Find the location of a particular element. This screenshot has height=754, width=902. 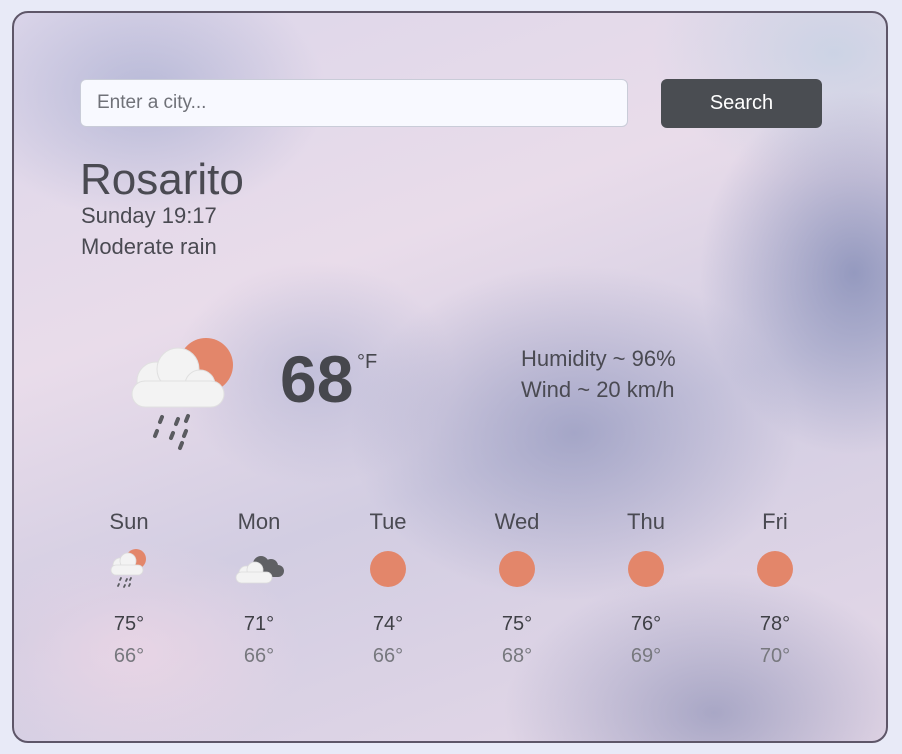

weather-condition: Moderate rain is located at coordinates (149, 246).